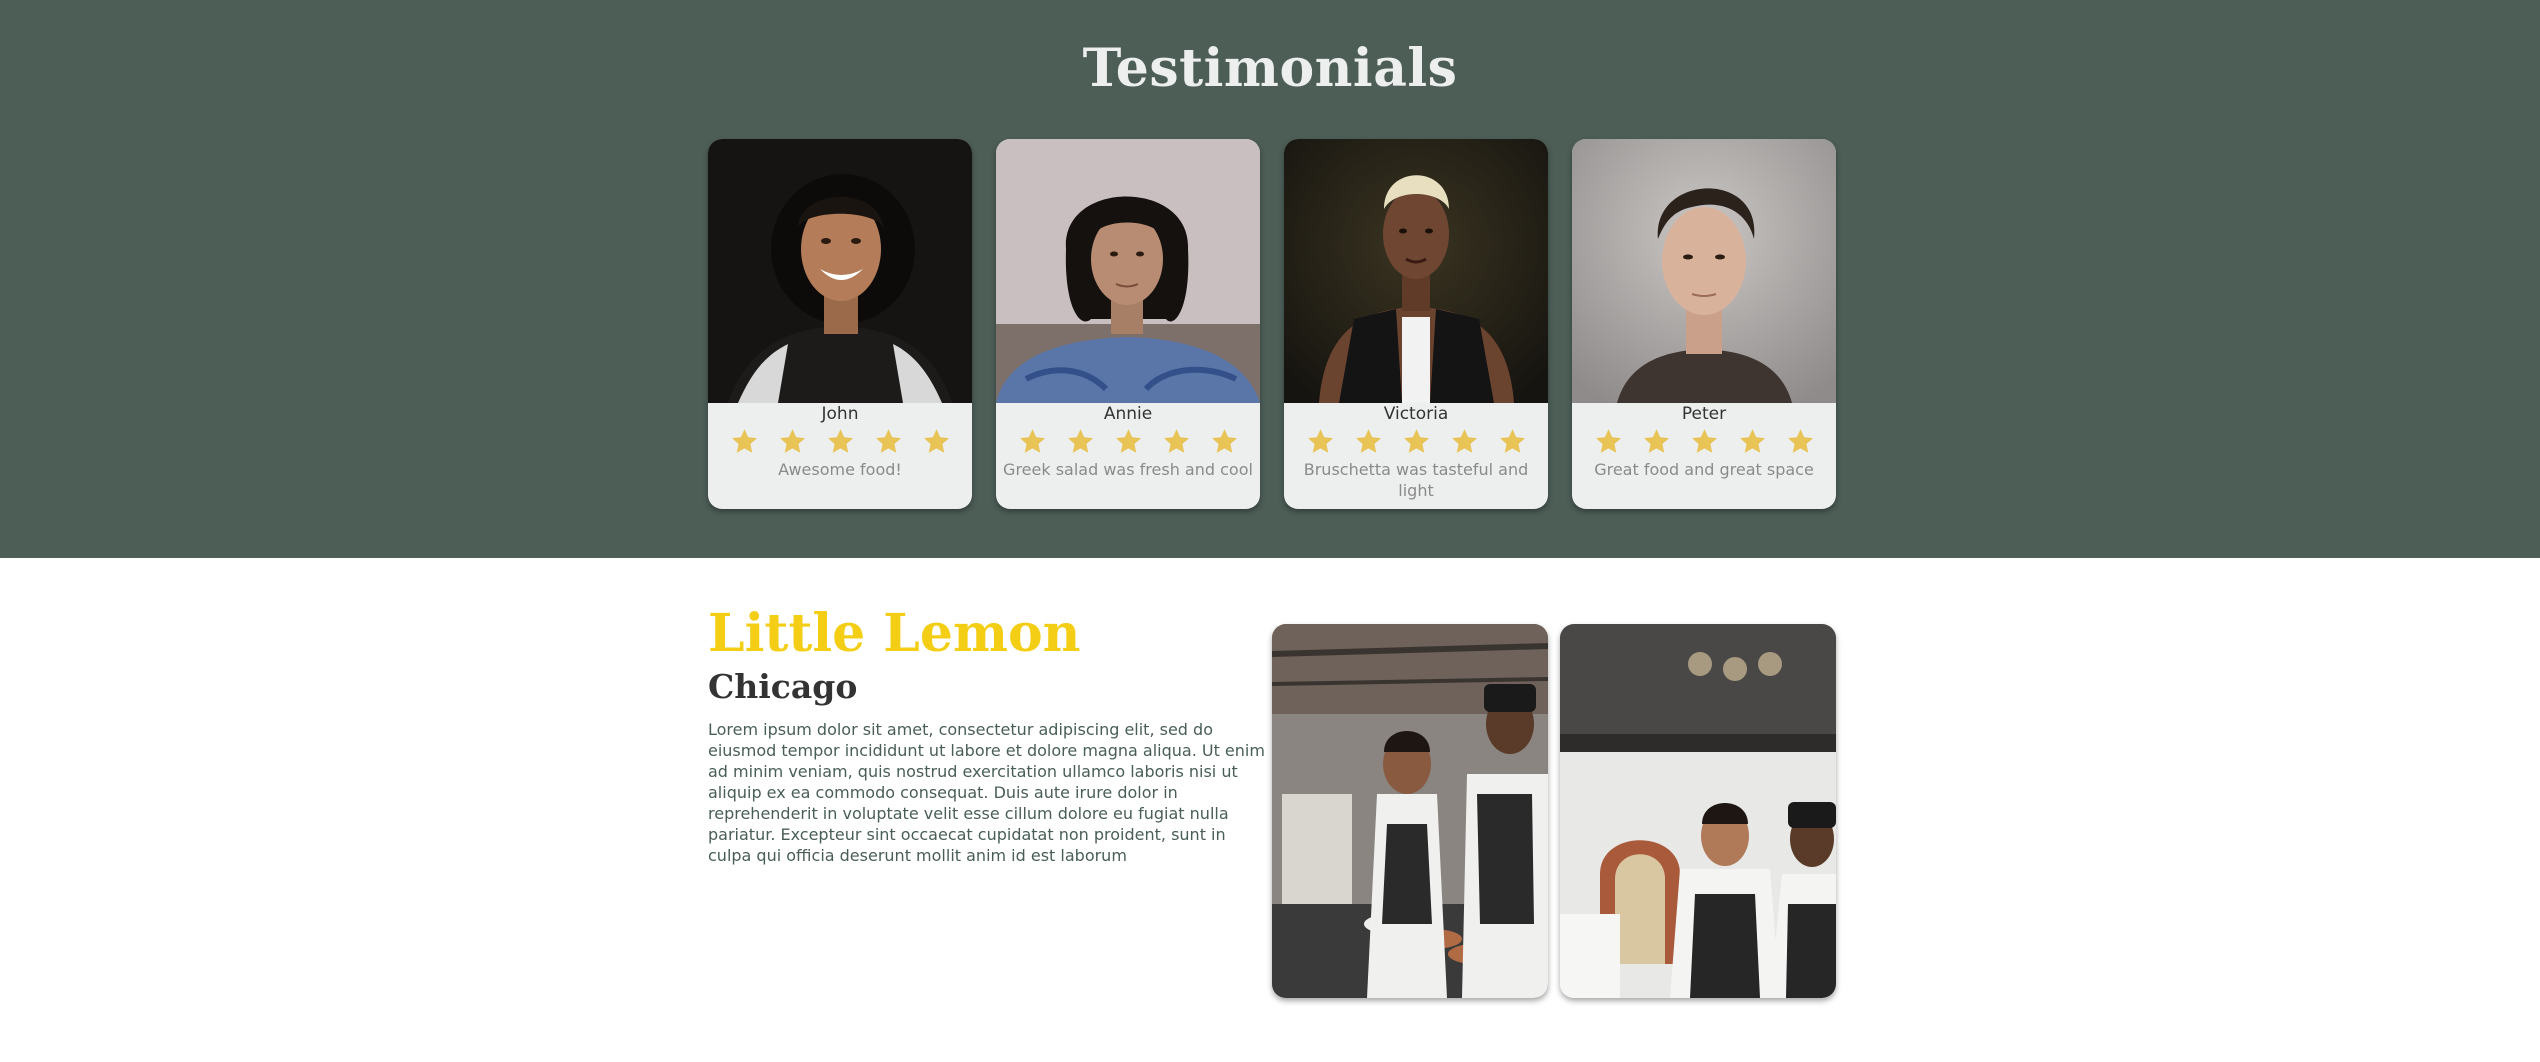 The width and height of the screenshot is (2540, 1062). Describe the element at coordinates (1704, 414) in the screenshot. I see `customer-name: Peter` at that location.